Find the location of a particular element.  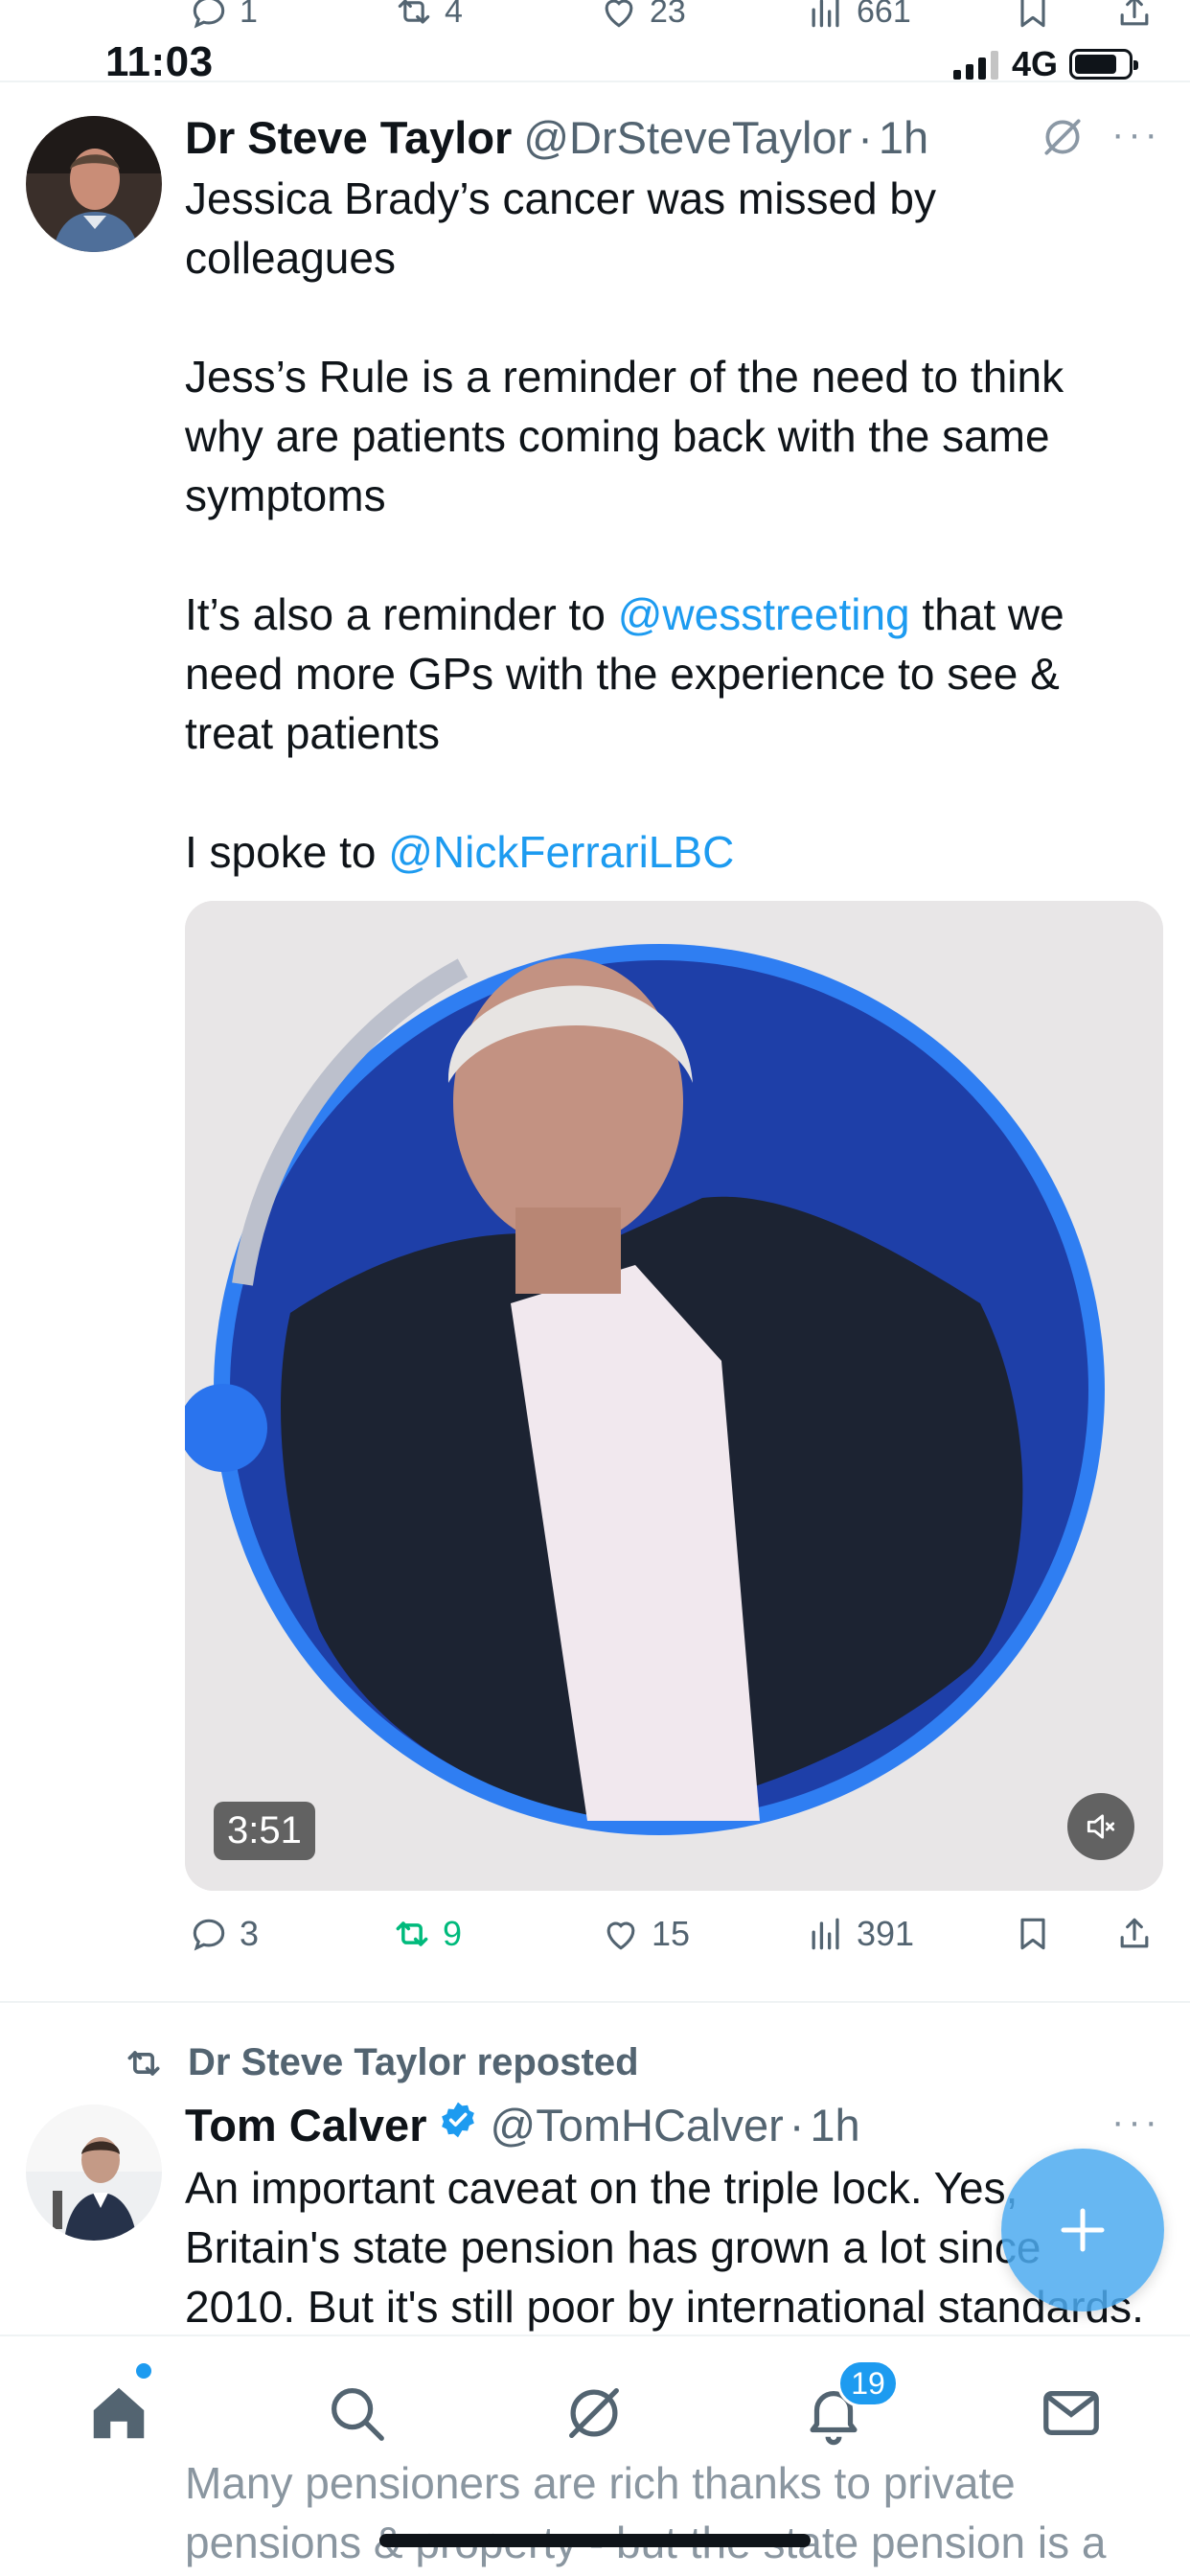

like-button: 23 is located at coordinates (642, 16).